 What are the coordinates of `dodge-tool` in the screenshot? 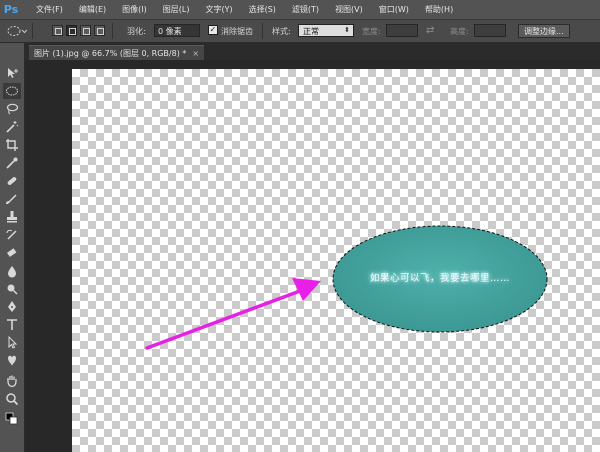 It's located at (12, 289).